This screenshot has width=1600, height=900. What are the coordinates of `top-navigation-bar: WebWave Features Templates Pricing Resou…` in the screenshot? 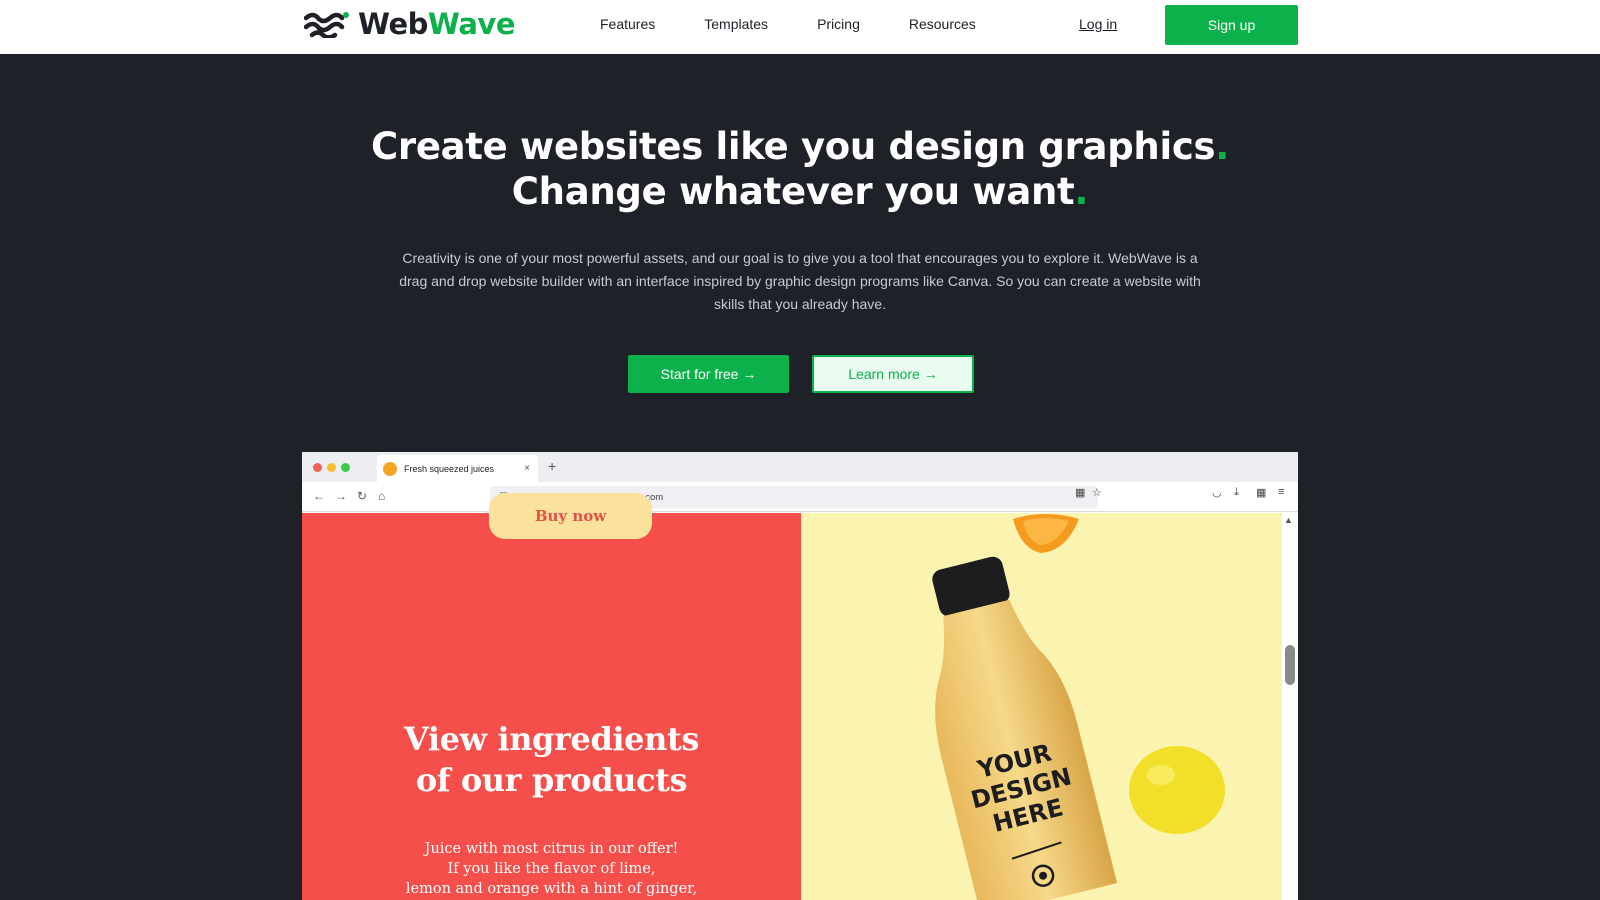 It's located at (800, 27).